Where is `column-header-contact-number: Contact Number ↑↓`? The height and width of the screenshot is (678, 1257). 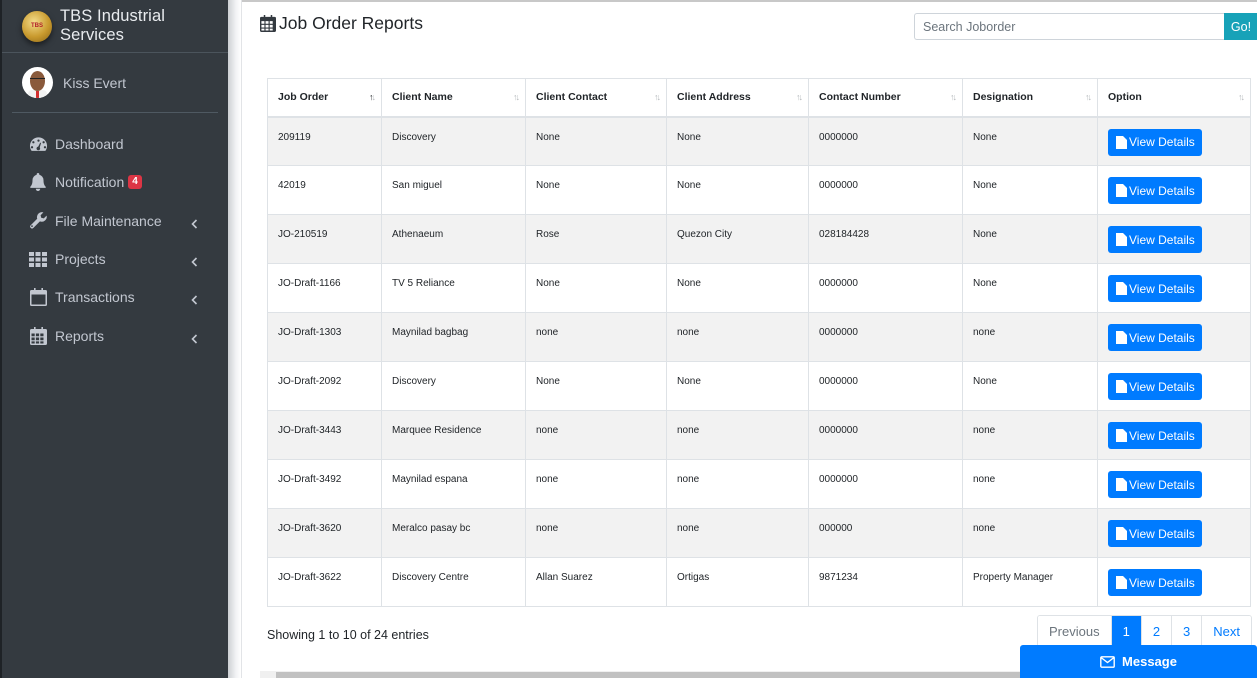 column-header-contact-number: Contact Number ↑↓ is located at coordinates (885, 98).